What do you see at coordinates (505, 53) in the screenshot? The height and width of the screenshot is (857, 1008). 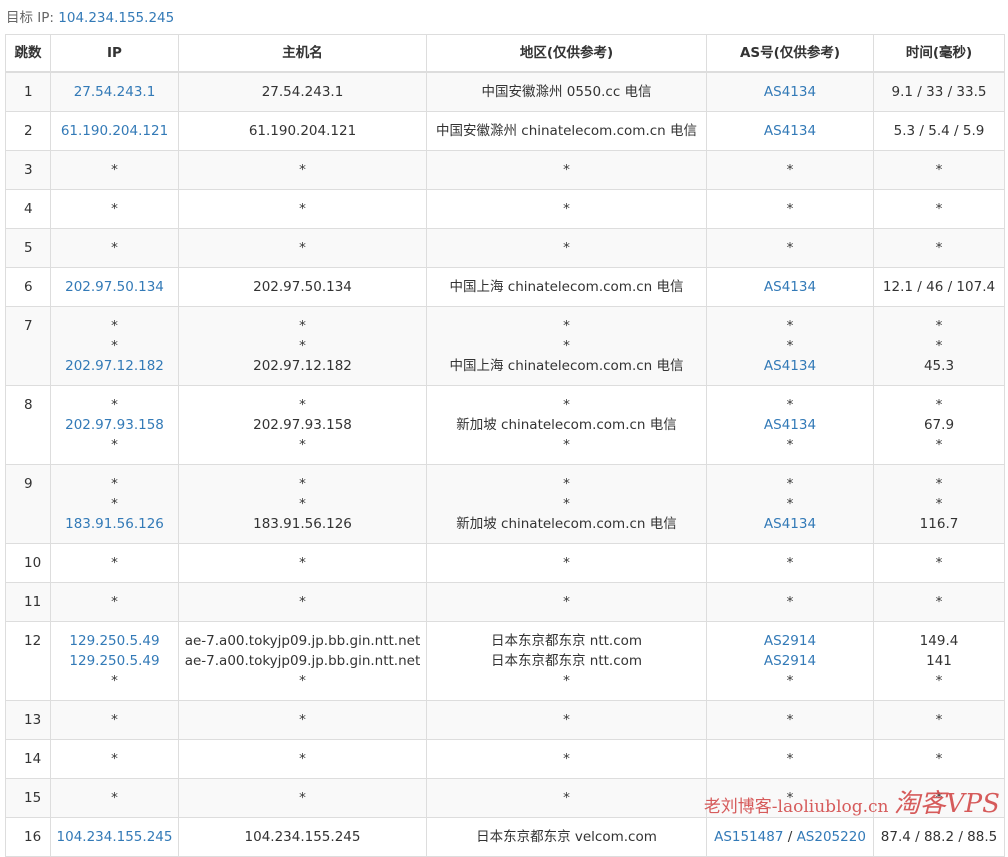 I see `table-header-row: 跳数 IP 主机名 地区(仅供参考) AS号(仅供参考) 时间(毫秒)` at bounding box center [505, 53].